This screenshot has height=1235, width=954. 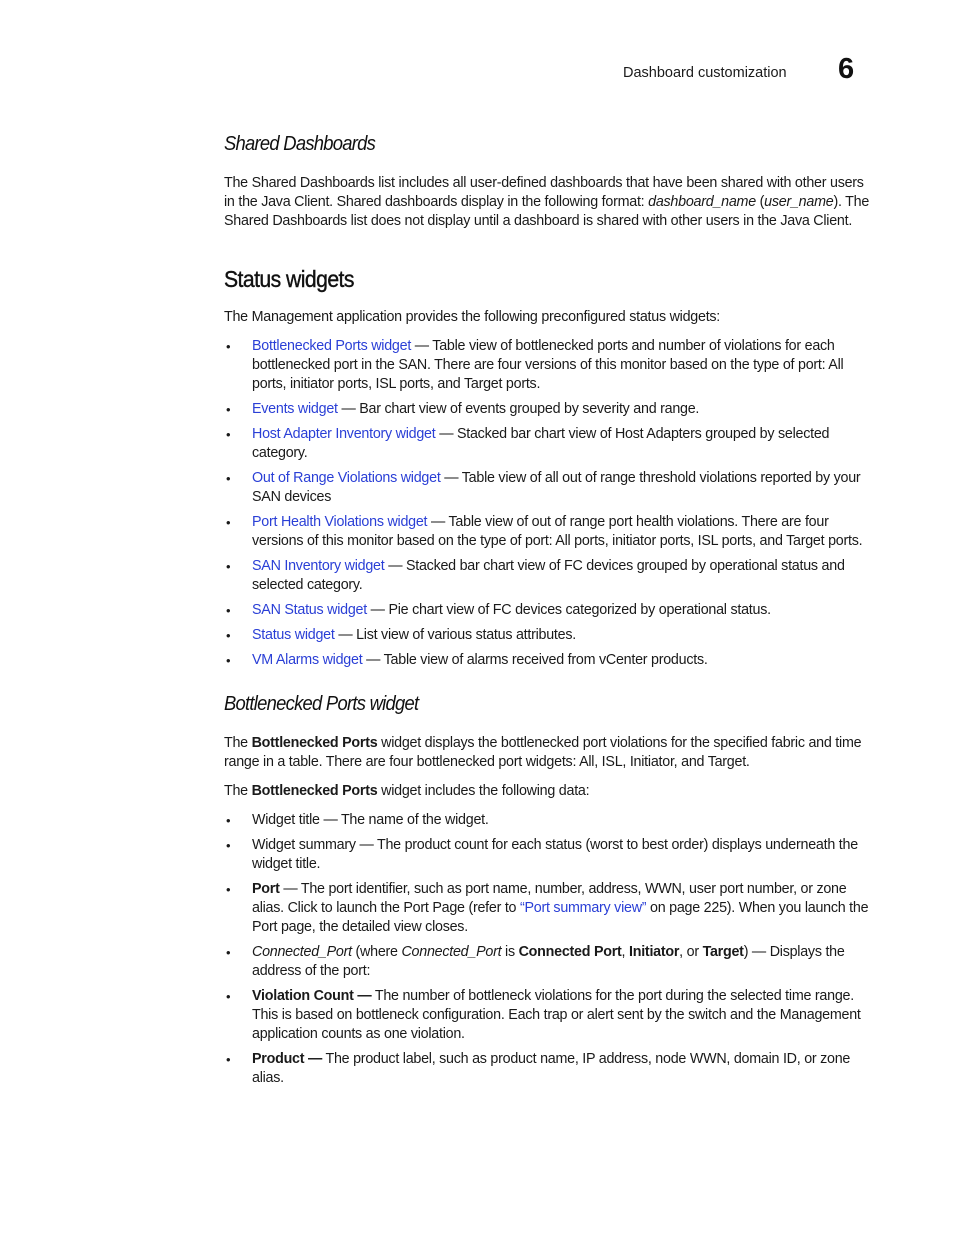 What do you see at coordinates (691, 952) in the screenshot?
I see `text: , or` at bounding box center [691, 952].